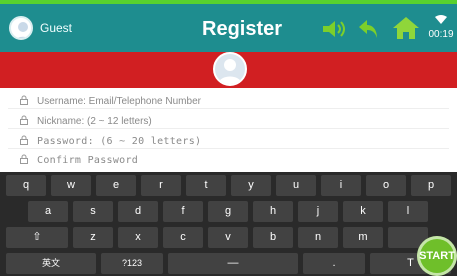 Image resolution: width=457 pixels, height=276 pixels. Describe the element at coordinates (51, 263) in the screenshot. I see `language-key: 英文` at that location.